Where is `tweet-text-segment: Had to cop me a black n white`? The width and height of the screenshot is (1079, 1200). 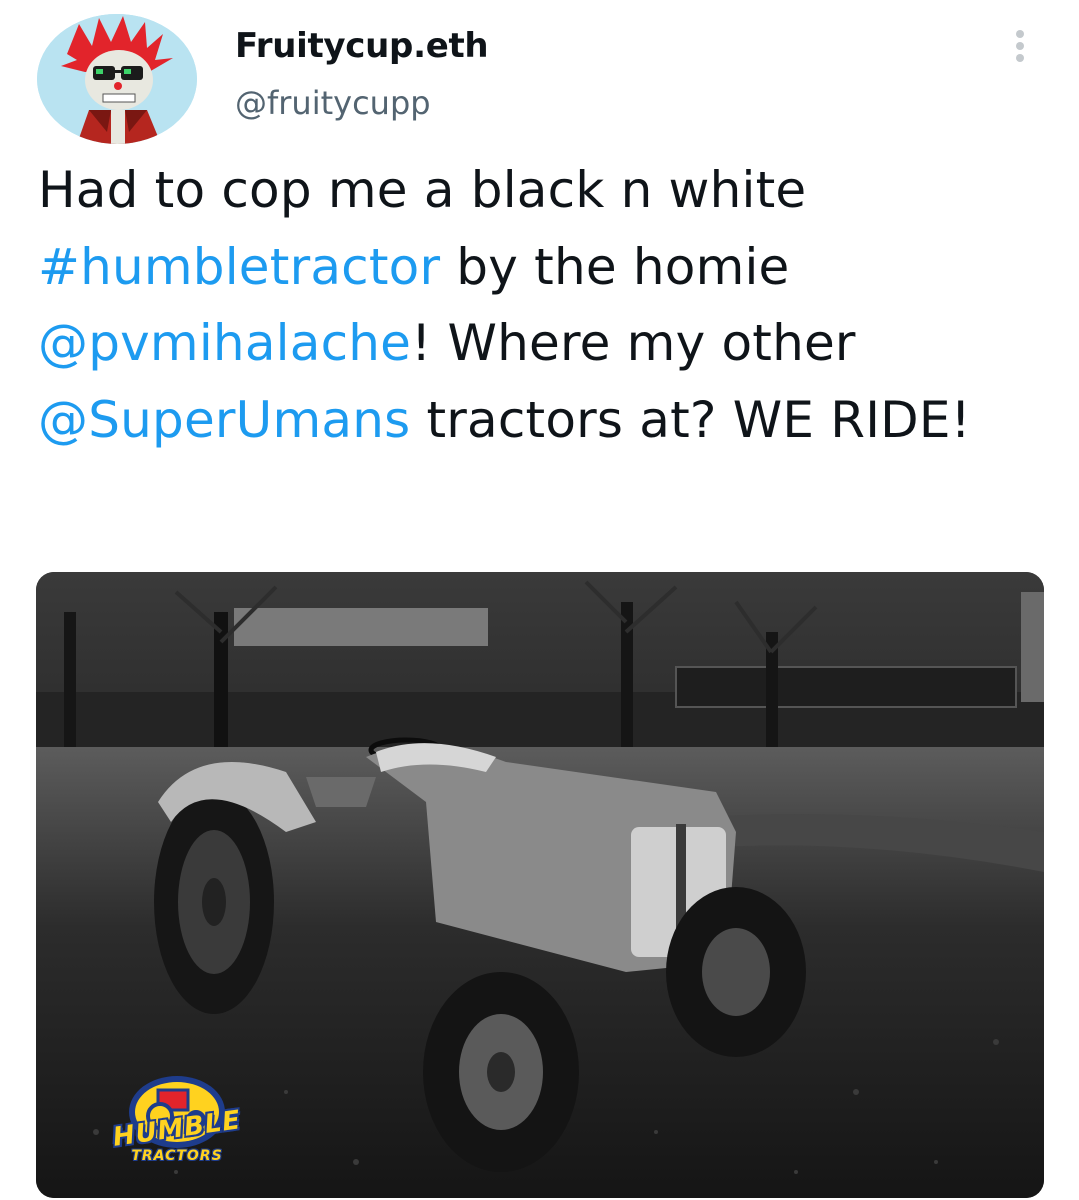 tweet-text-segment: Had to cop me a black n white is located at coordinates (422, 190).